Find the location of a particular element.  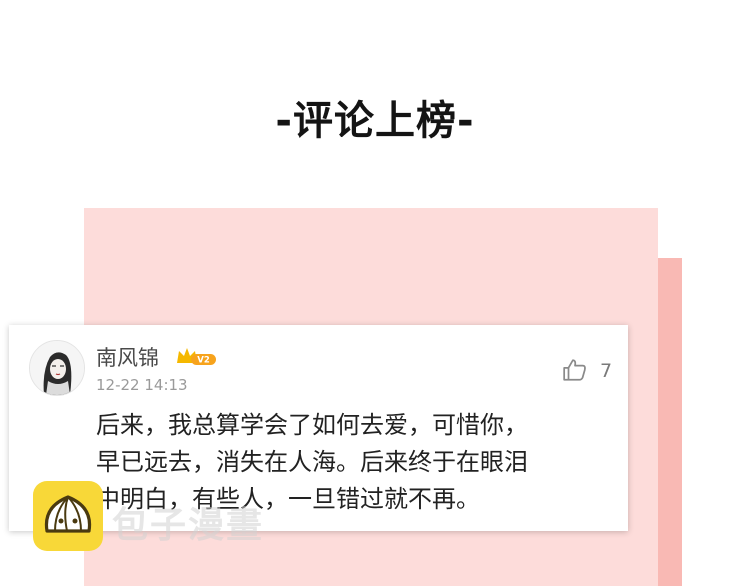

thumbs-up-icon is located at coordinates (575, 370).